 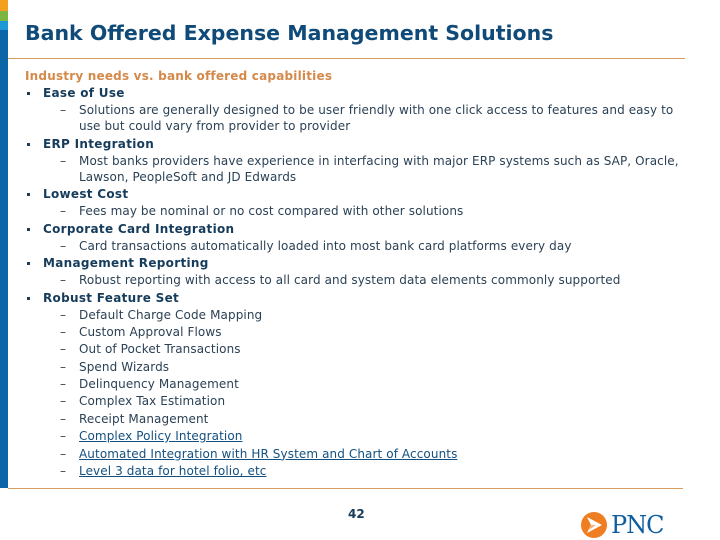 What do you see at coordinates (4, 25) in the screenshot?
I see `sidebar-accent-light-blue` at bounding box center [4, 25].